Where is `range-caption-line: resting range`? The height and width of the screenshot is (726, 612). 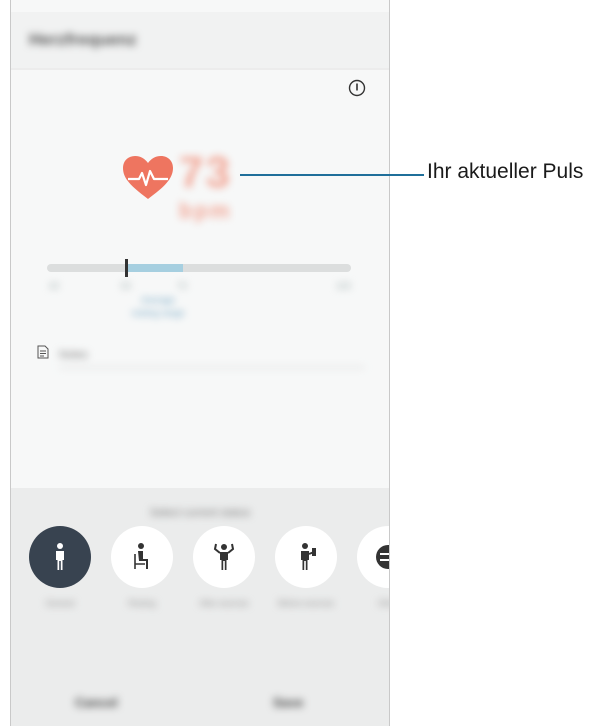
range-caption-line: resting range is located at coordinates (158, 313).